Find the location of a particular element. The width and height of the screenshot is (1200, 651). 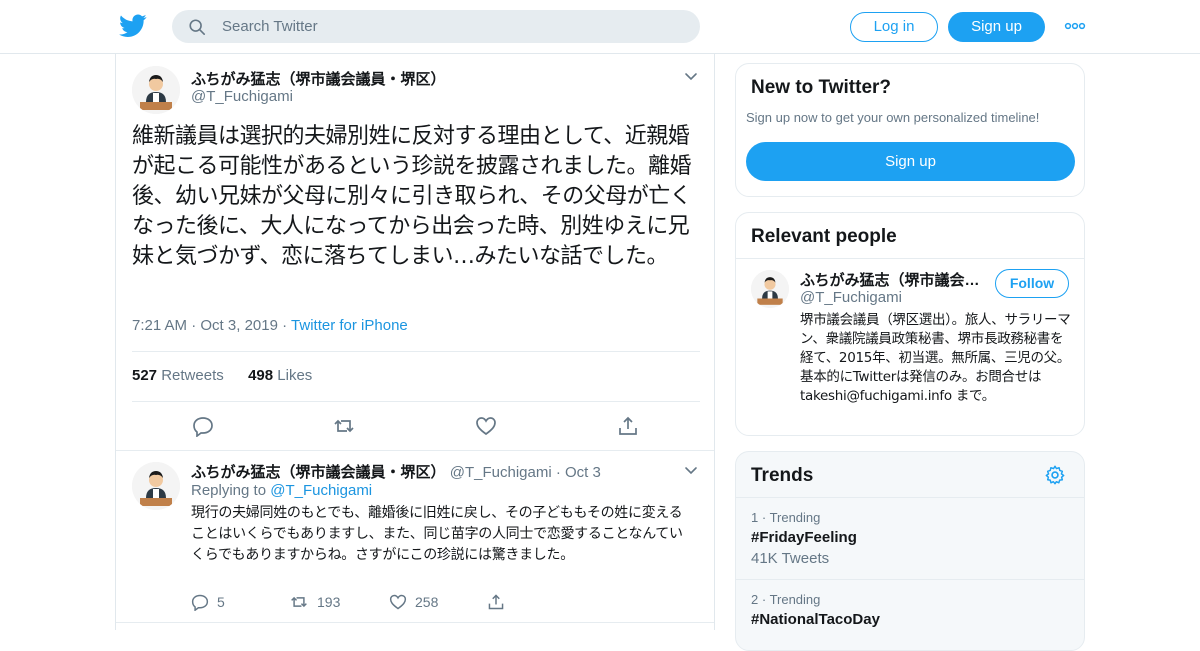

gear-icon is located at coordinates (1055, 475).